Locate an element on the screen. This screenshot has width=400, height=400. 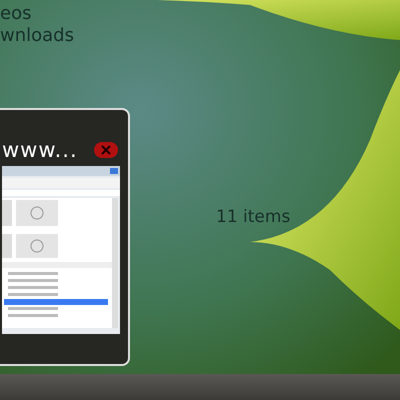
desktop-icon-label: eos is located at coordinates (16, 14).